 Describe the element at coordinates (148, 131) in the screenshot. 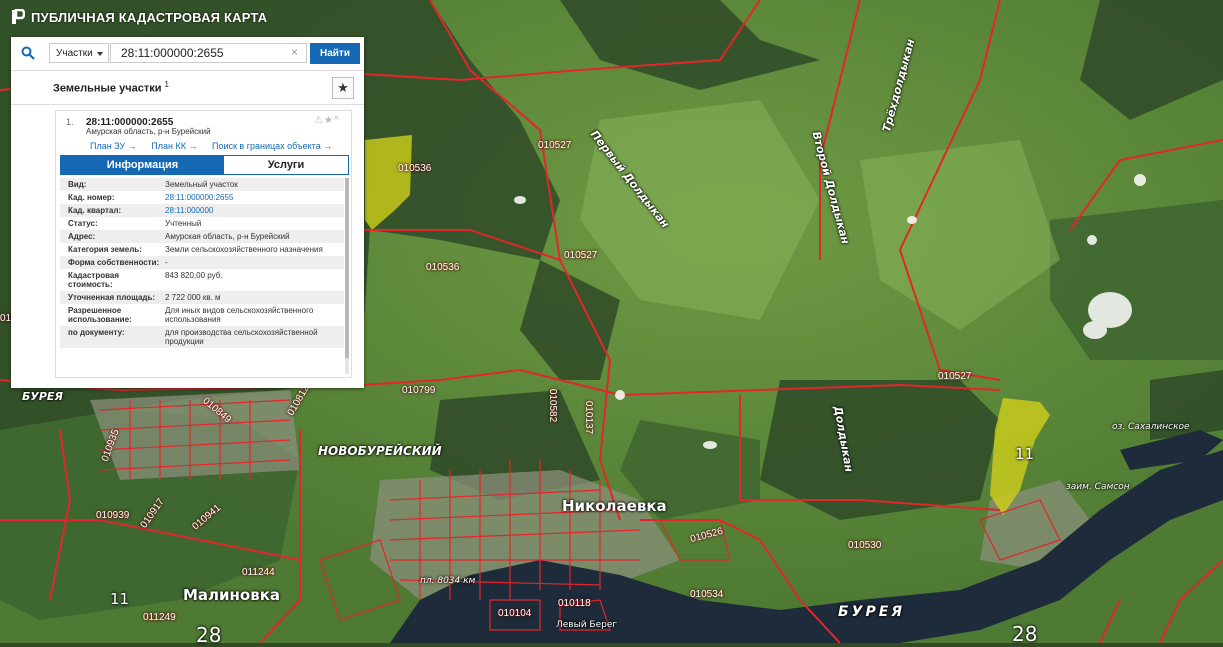

I see `parcel-address: Амурская область, р-н Бурейский` at that location.